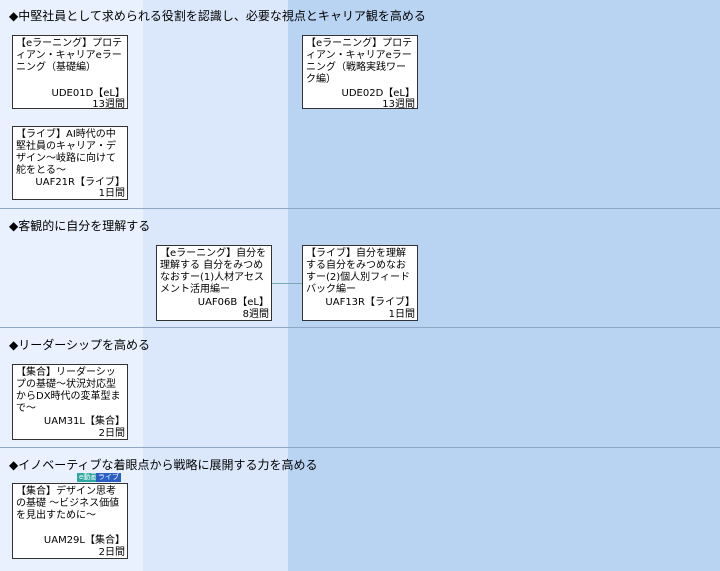  Describe the element at coordinates (370, 302) in the screenshot. I see `course-code: UAF13R【ライブ】` at that location.